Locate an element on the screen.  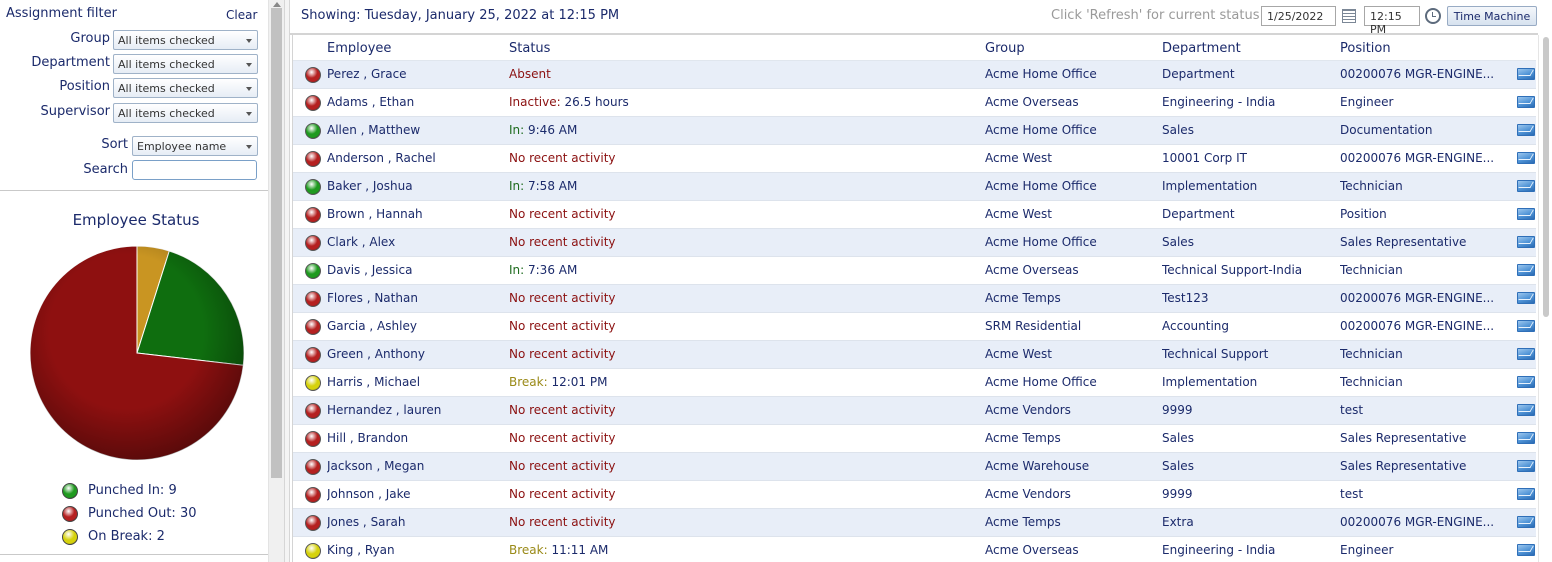
employee-name: Garcia , Ashley is located at coordinates (414, 326).